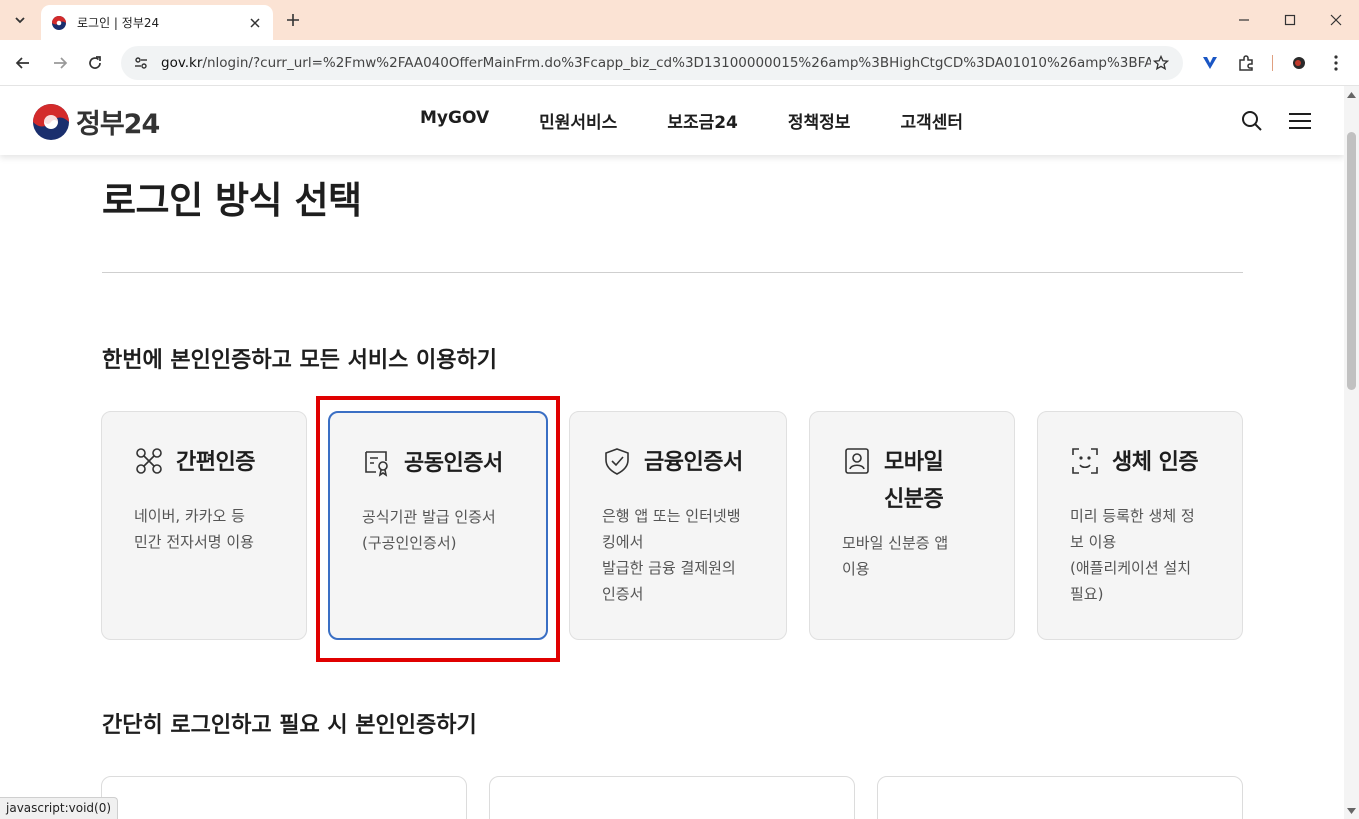 Image resolution: width=1359 pixels, height=819 pixels. Describe the element at coordinates (255, 23) in the screenshot. I see `close-tab-icon` at that location.